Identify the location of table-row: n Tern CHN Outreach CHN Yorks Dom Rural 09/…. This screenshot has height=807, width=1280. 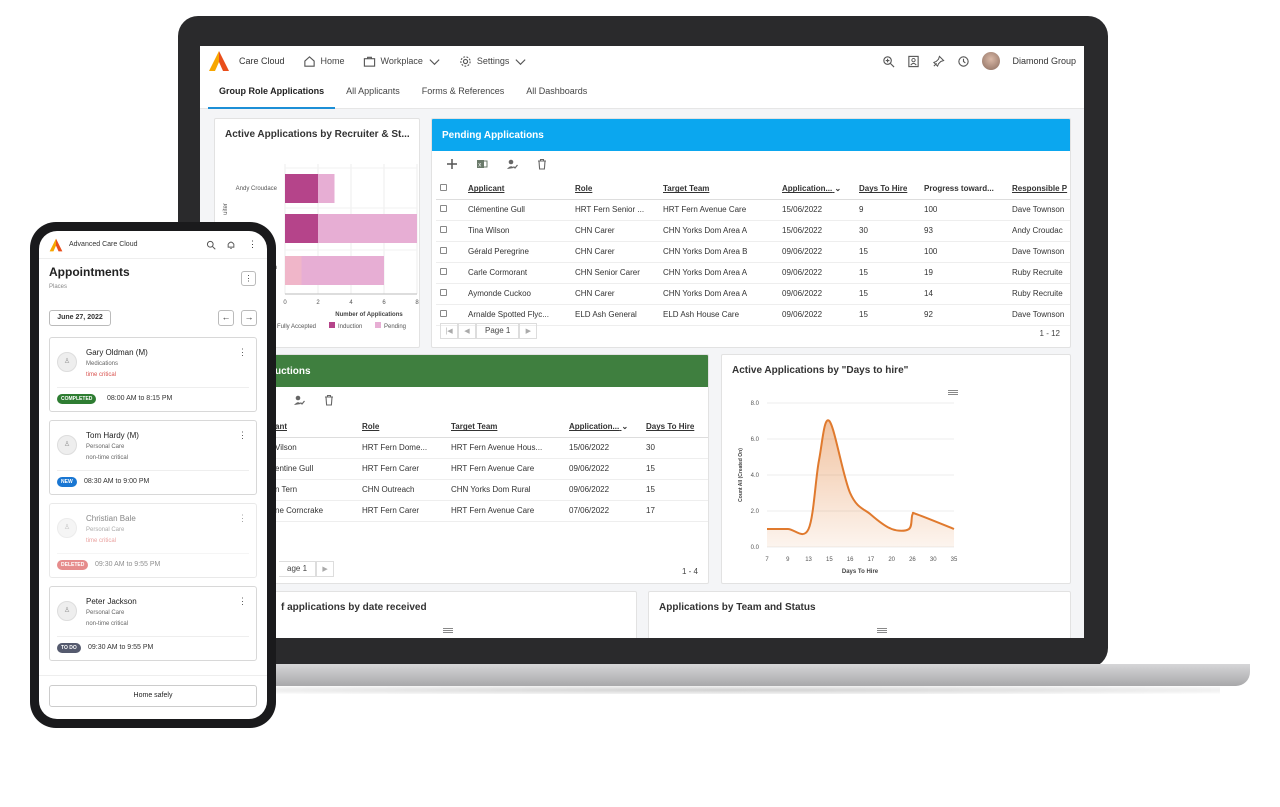
(489, 490).